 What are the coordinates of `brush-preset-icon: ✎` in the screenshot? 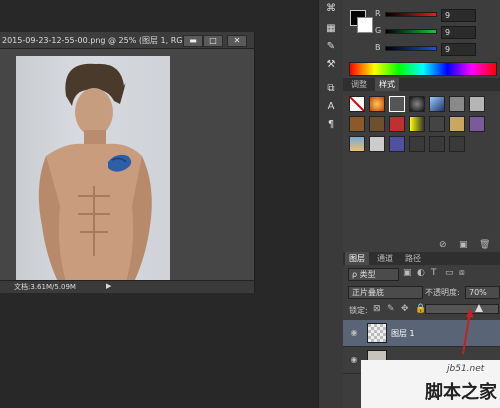 It's located at (331, 47).